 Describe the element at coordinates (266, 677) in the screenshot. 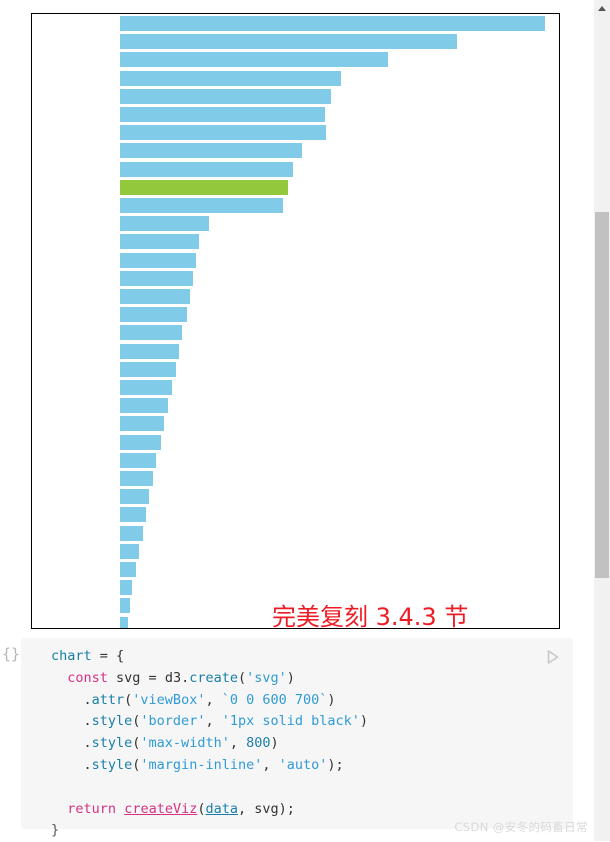

I see `code-token: 'svg'` at that location.